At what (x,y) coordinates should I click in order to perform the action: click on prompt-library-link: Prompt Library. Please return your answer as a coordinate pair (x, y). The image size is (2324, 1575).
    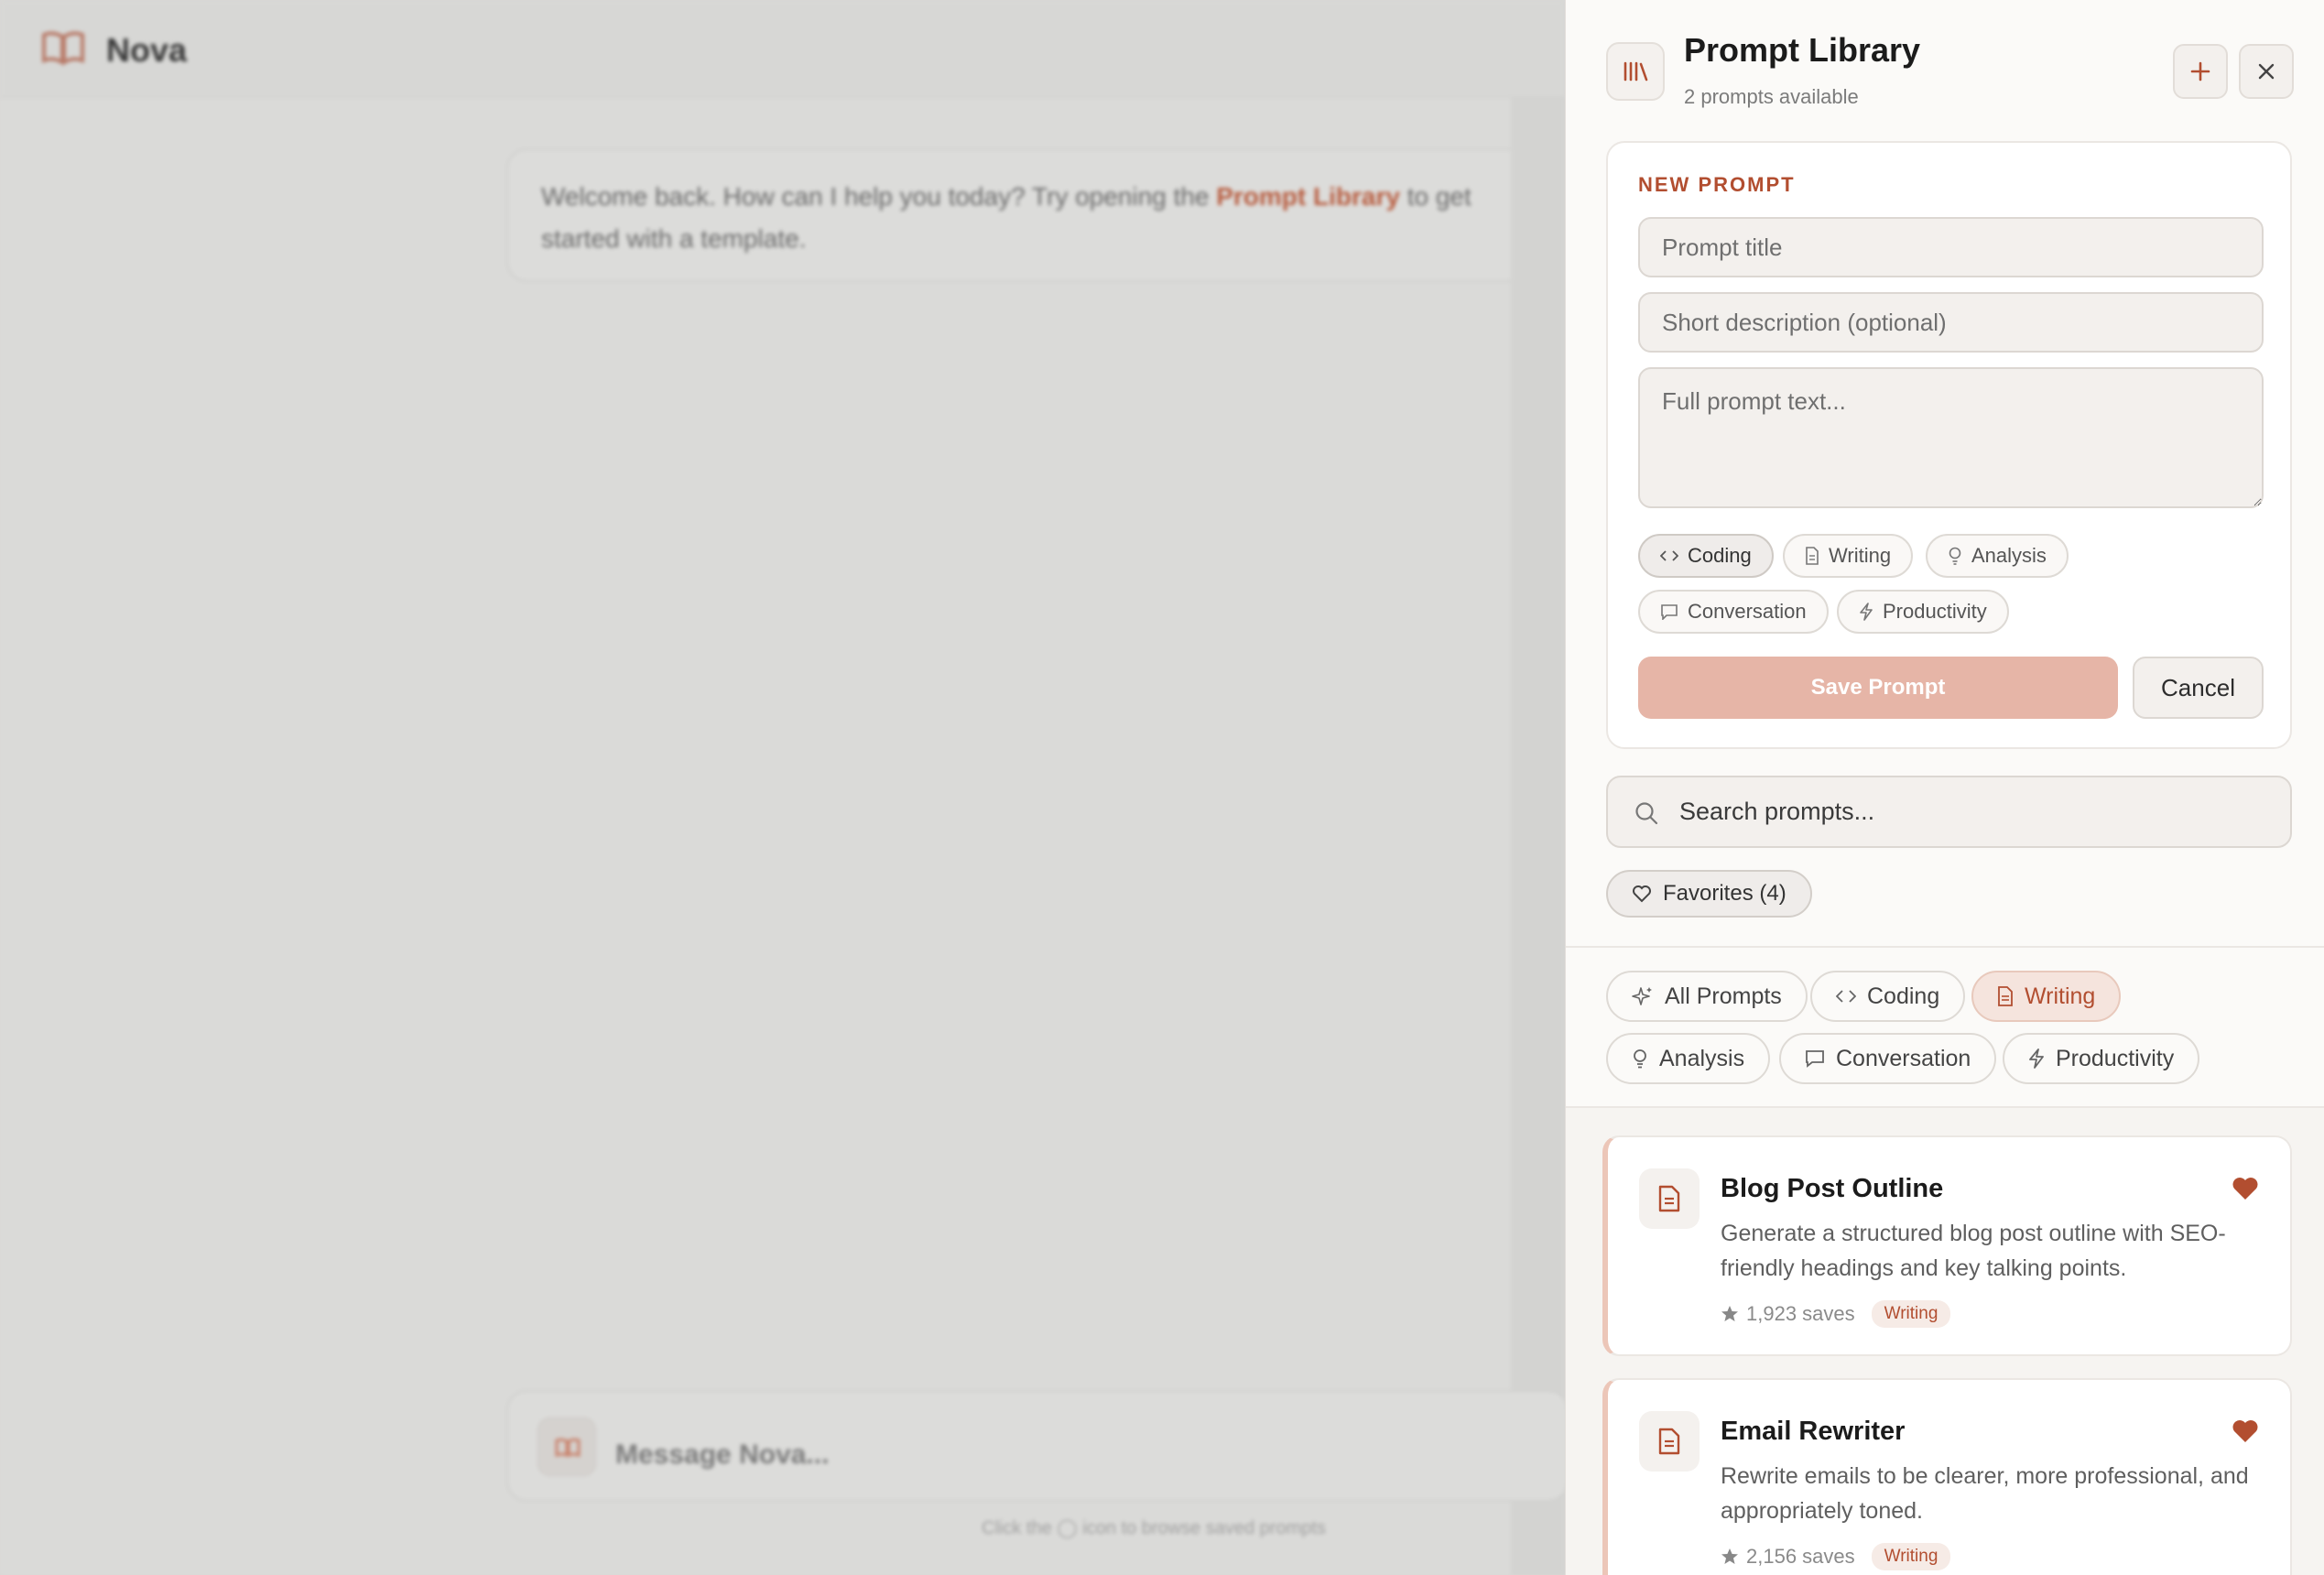
    Looking at the image, I should click on (1308, 196).